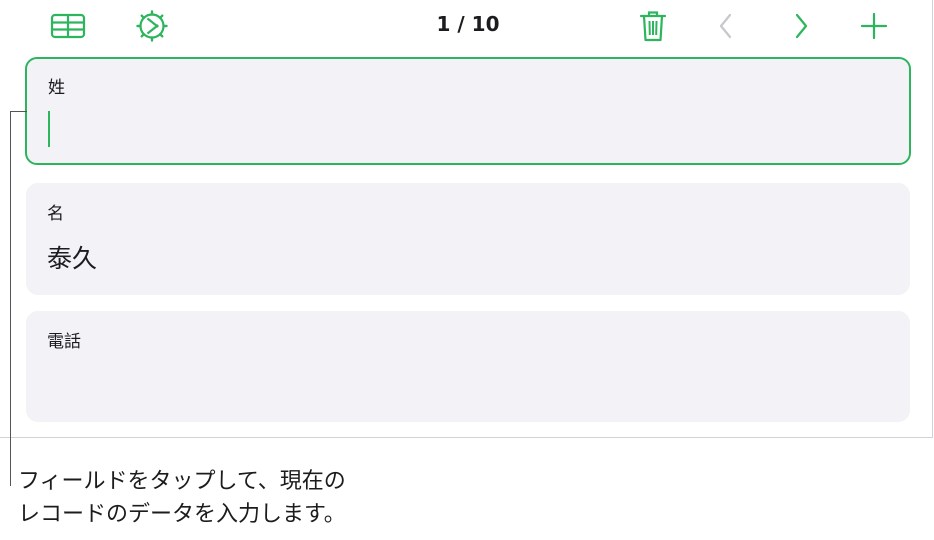  Describe the element at coordinates (49, 129) in the screenshot. I see `text-cursor` at that location.